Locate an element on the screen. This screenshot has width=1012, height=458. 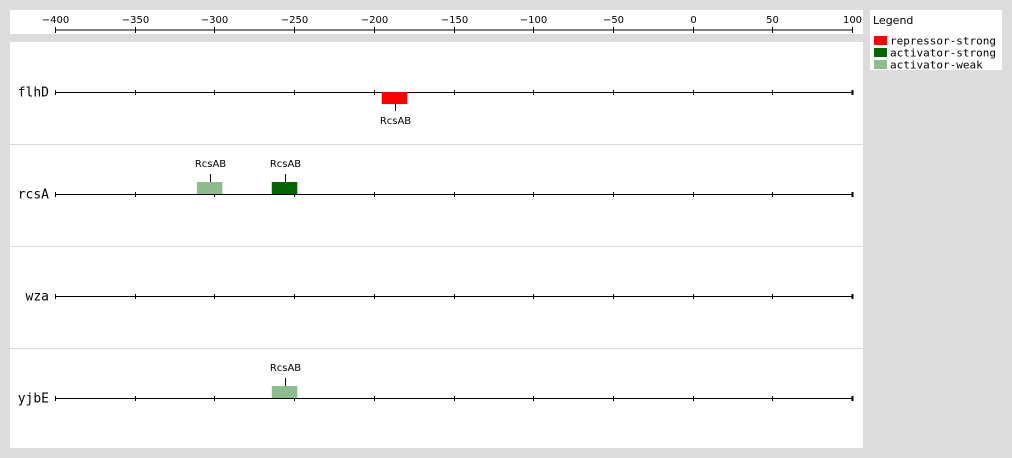
axis-tick-label: −400 is located at coordinates (55, 20).